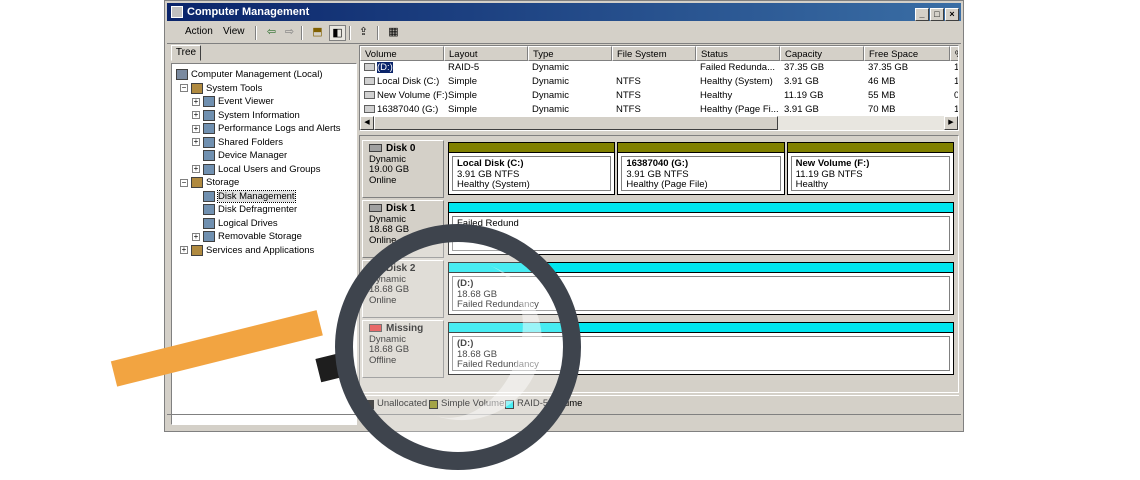 The width and height of the screenshot is (1140, 480). What do you see at coordinates (256, 196) in the screenshot?
I see `tree-item-label: Disk Management` at bounding box center [256, 196].